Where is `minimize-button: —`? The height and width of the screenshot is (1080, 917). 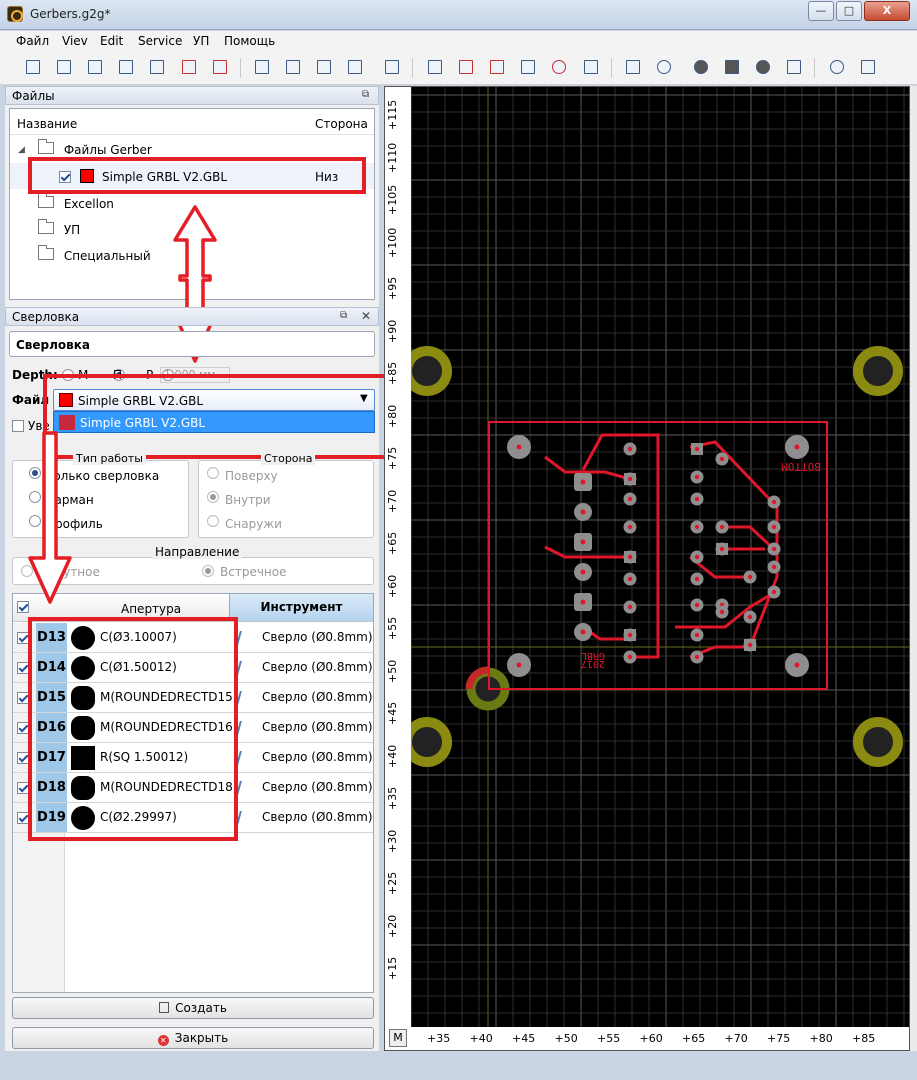
minimize-button: — is located at coordinates (821, 11).